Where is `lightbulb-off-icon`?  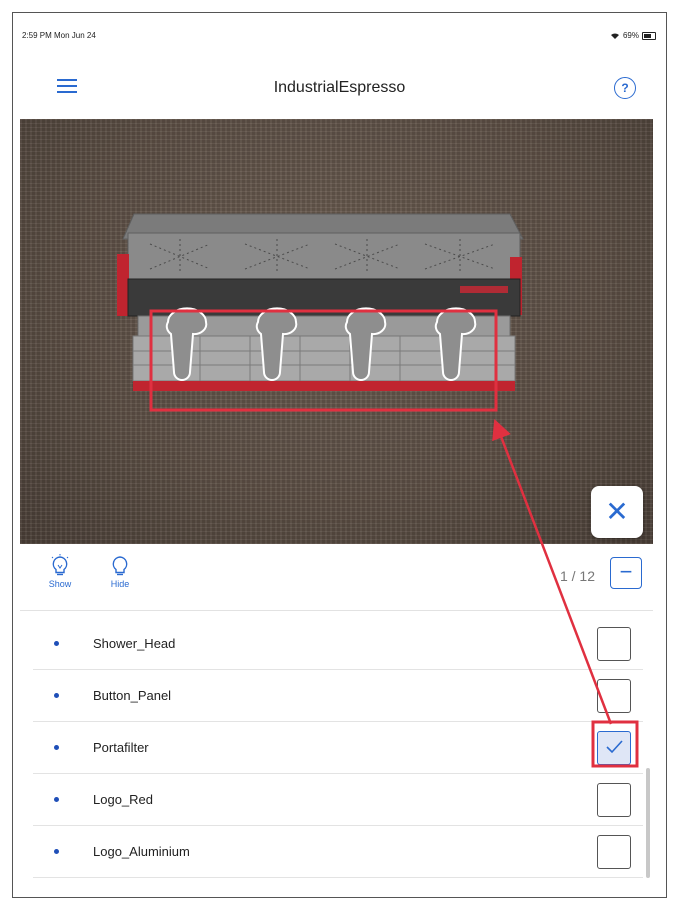 lightbulb-off-icon is located at coordinates (120, 566).